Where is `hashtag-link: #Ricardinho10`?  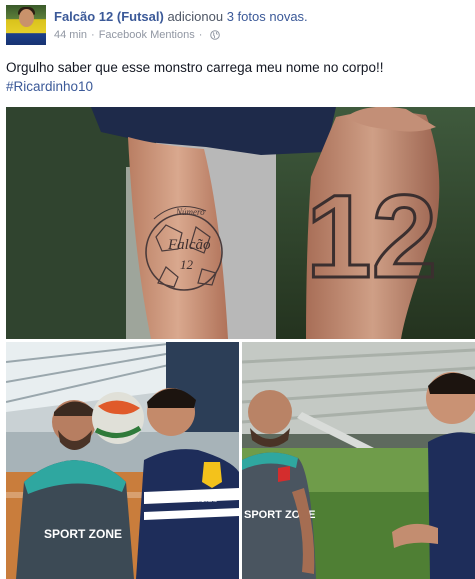
hashtag-link: #Ricardinho10 is located at coordinates (236, 86).